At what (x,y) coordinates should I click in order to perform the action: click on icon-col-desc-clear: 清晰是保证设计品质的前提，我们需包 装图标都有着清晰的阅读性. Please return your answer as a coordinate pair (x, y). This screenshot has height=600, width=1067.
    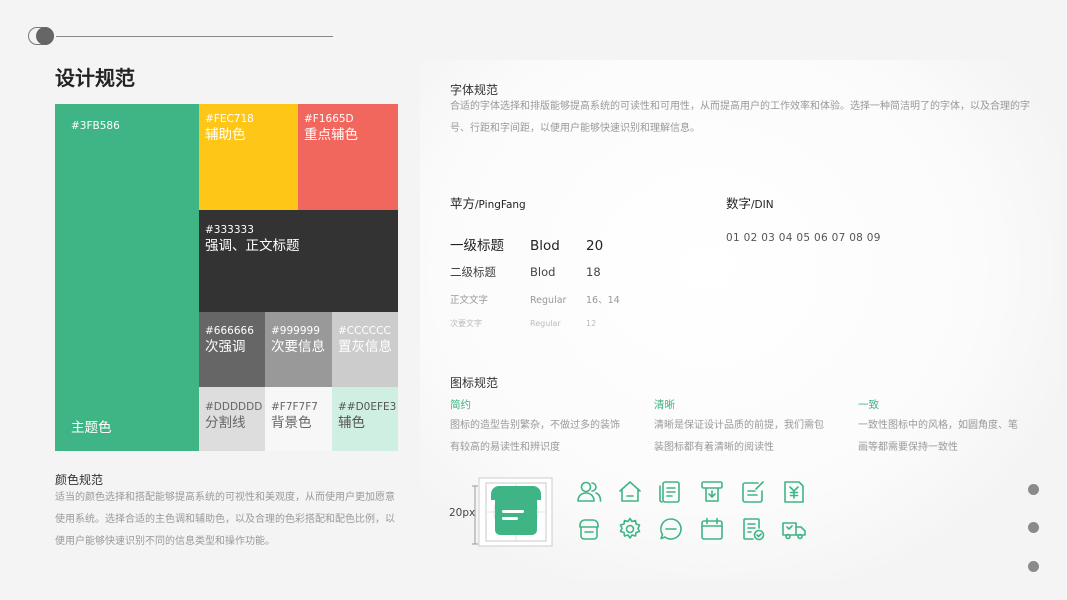
    Looking at the image, I should click on (739, 437).